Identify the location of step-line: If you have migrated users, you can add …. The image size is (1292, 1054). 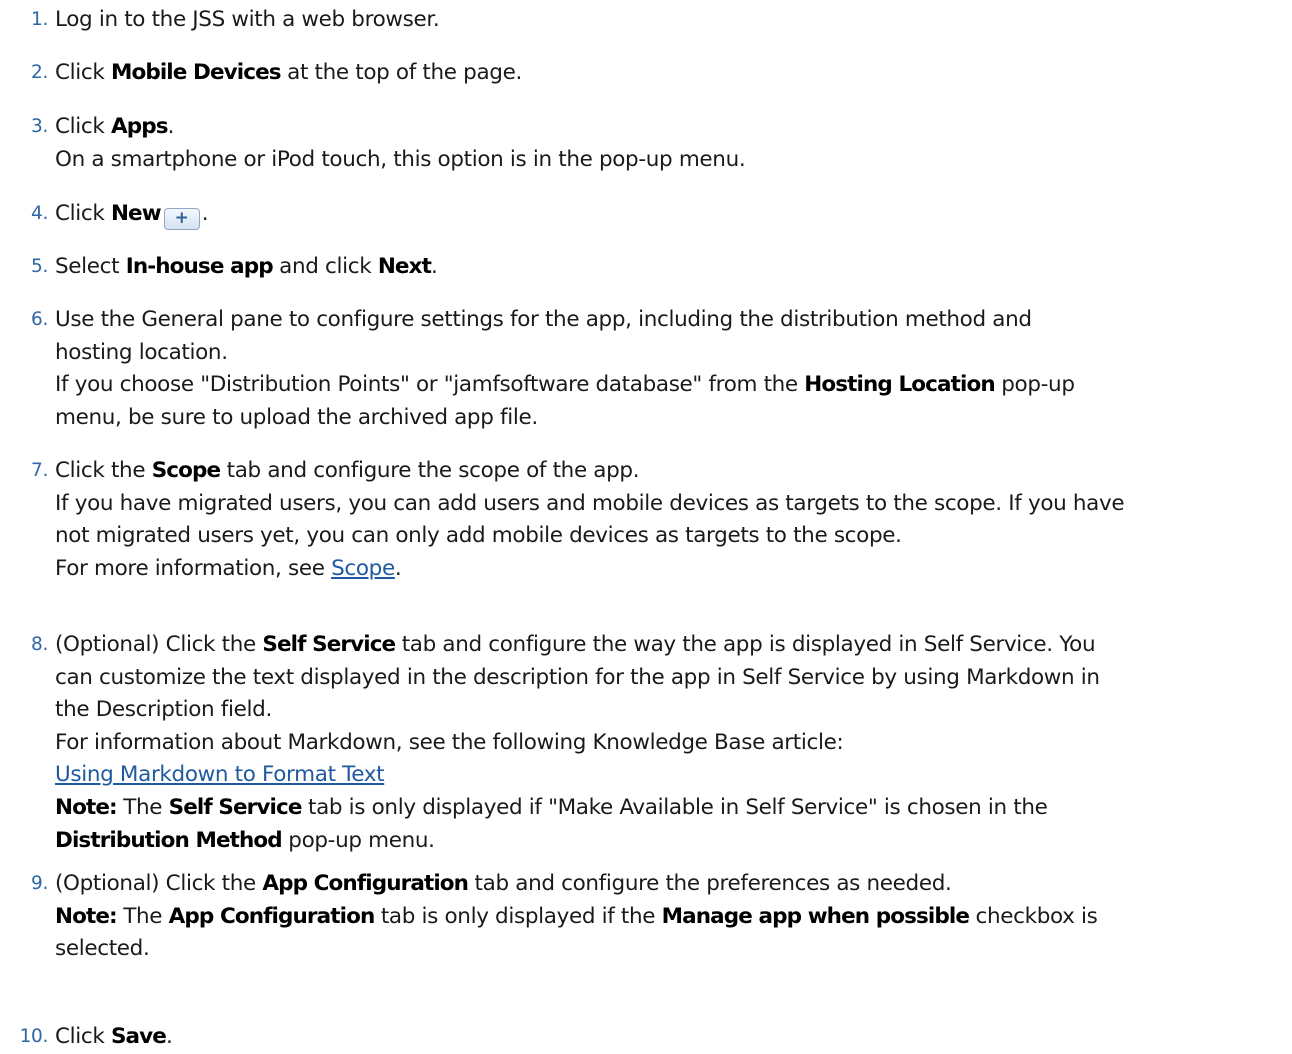
(667, 504).